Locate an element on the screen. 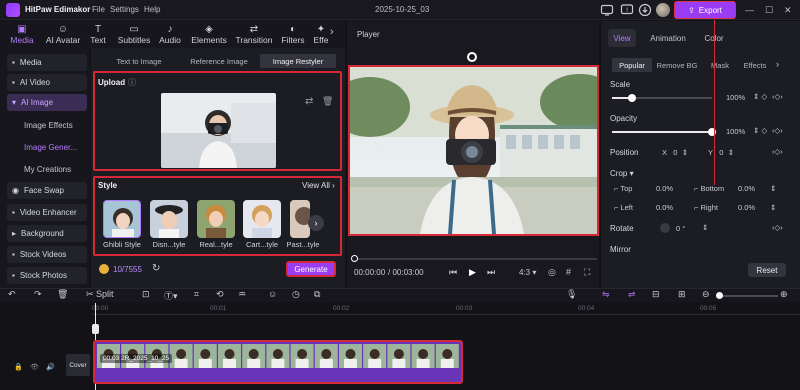  sidebar-item-ai-image: ▾ AI Image is located at coordinates (47, 102).